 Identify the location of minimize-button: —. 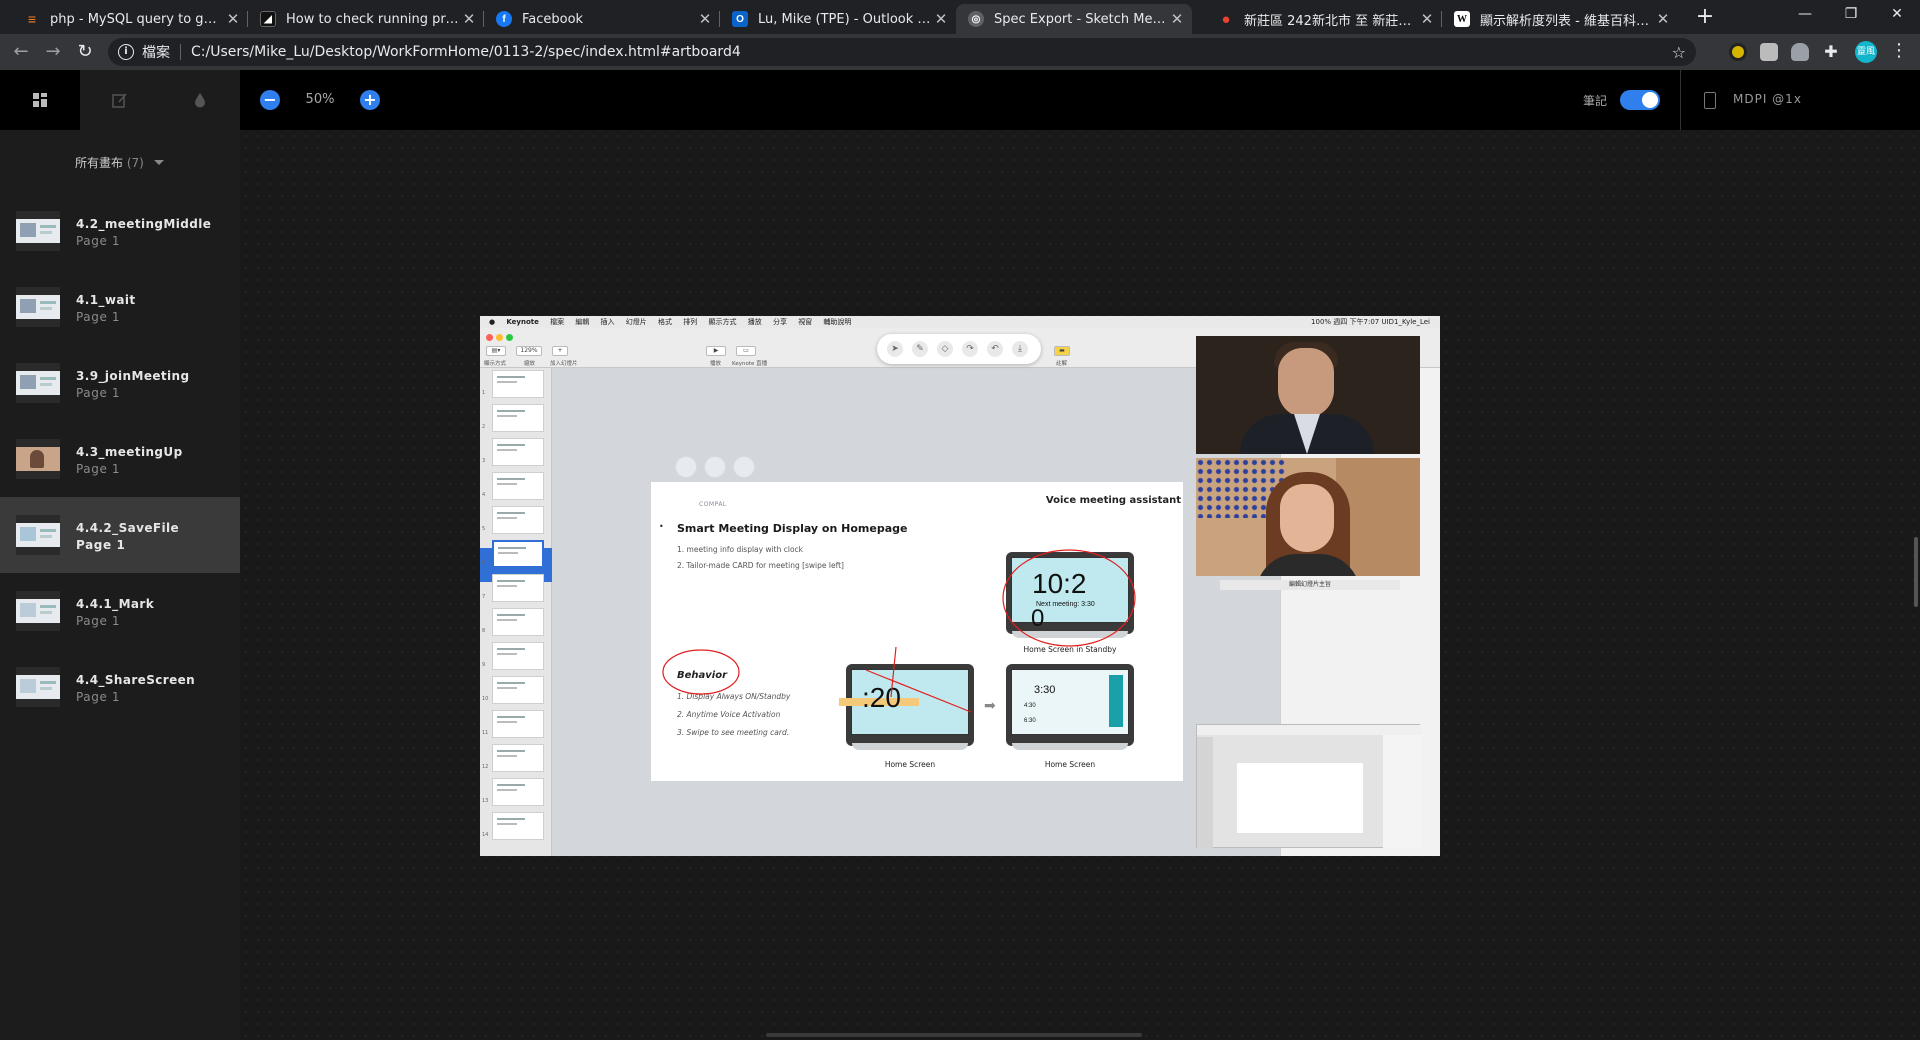
(1805, 15).